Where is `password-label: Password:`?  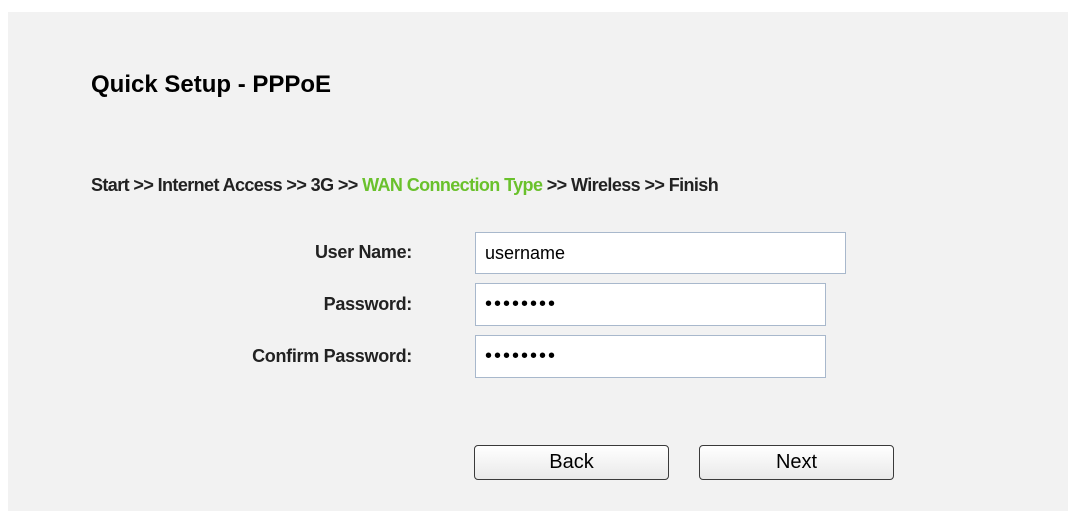 password-label: Password: is located at coordinates (368, 304).